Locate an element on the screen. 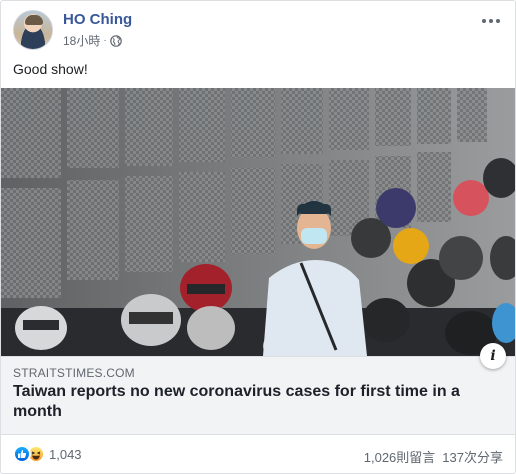  reaction-count: 1,043 is located at coordinates (65, 454).